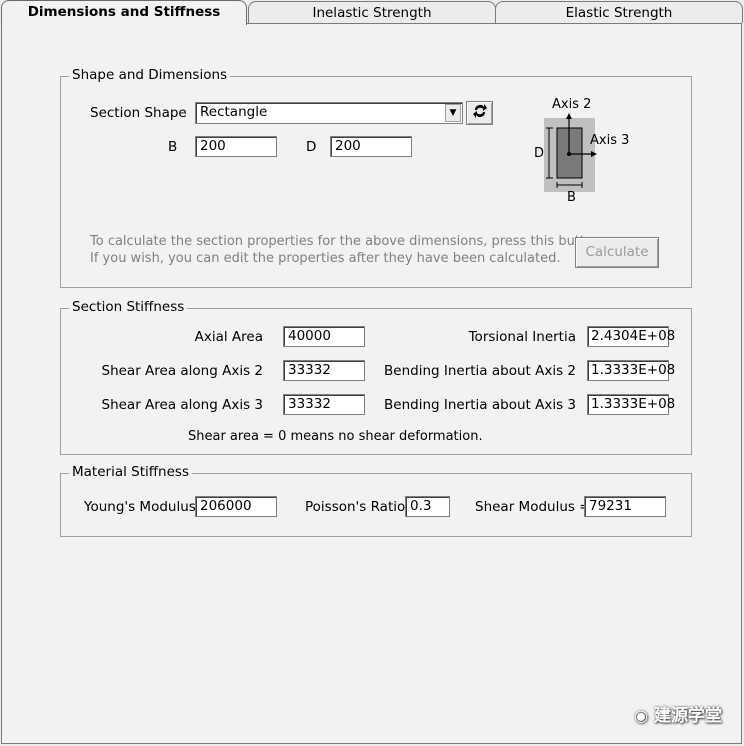  Describe the element at coordinates (617, 252) in the screenshot. I see `calculate-button: Calculate` at that location.